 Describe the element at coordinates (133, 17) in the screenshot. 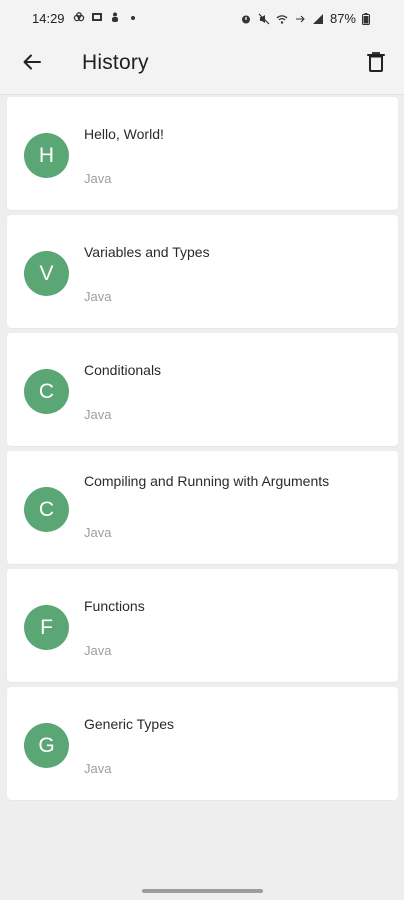

I see `dot-icon` at that location.